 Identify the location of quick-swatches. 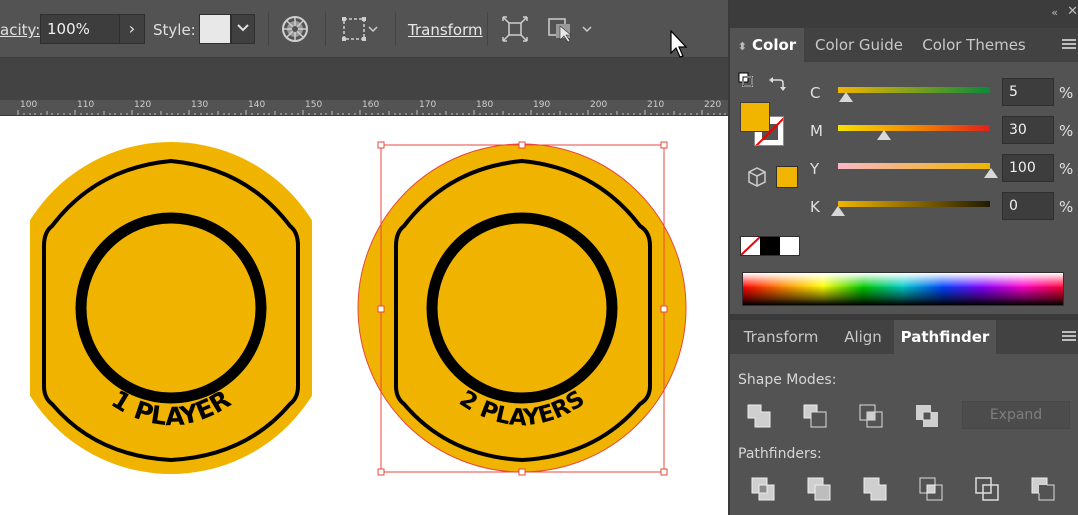
(770, 246).